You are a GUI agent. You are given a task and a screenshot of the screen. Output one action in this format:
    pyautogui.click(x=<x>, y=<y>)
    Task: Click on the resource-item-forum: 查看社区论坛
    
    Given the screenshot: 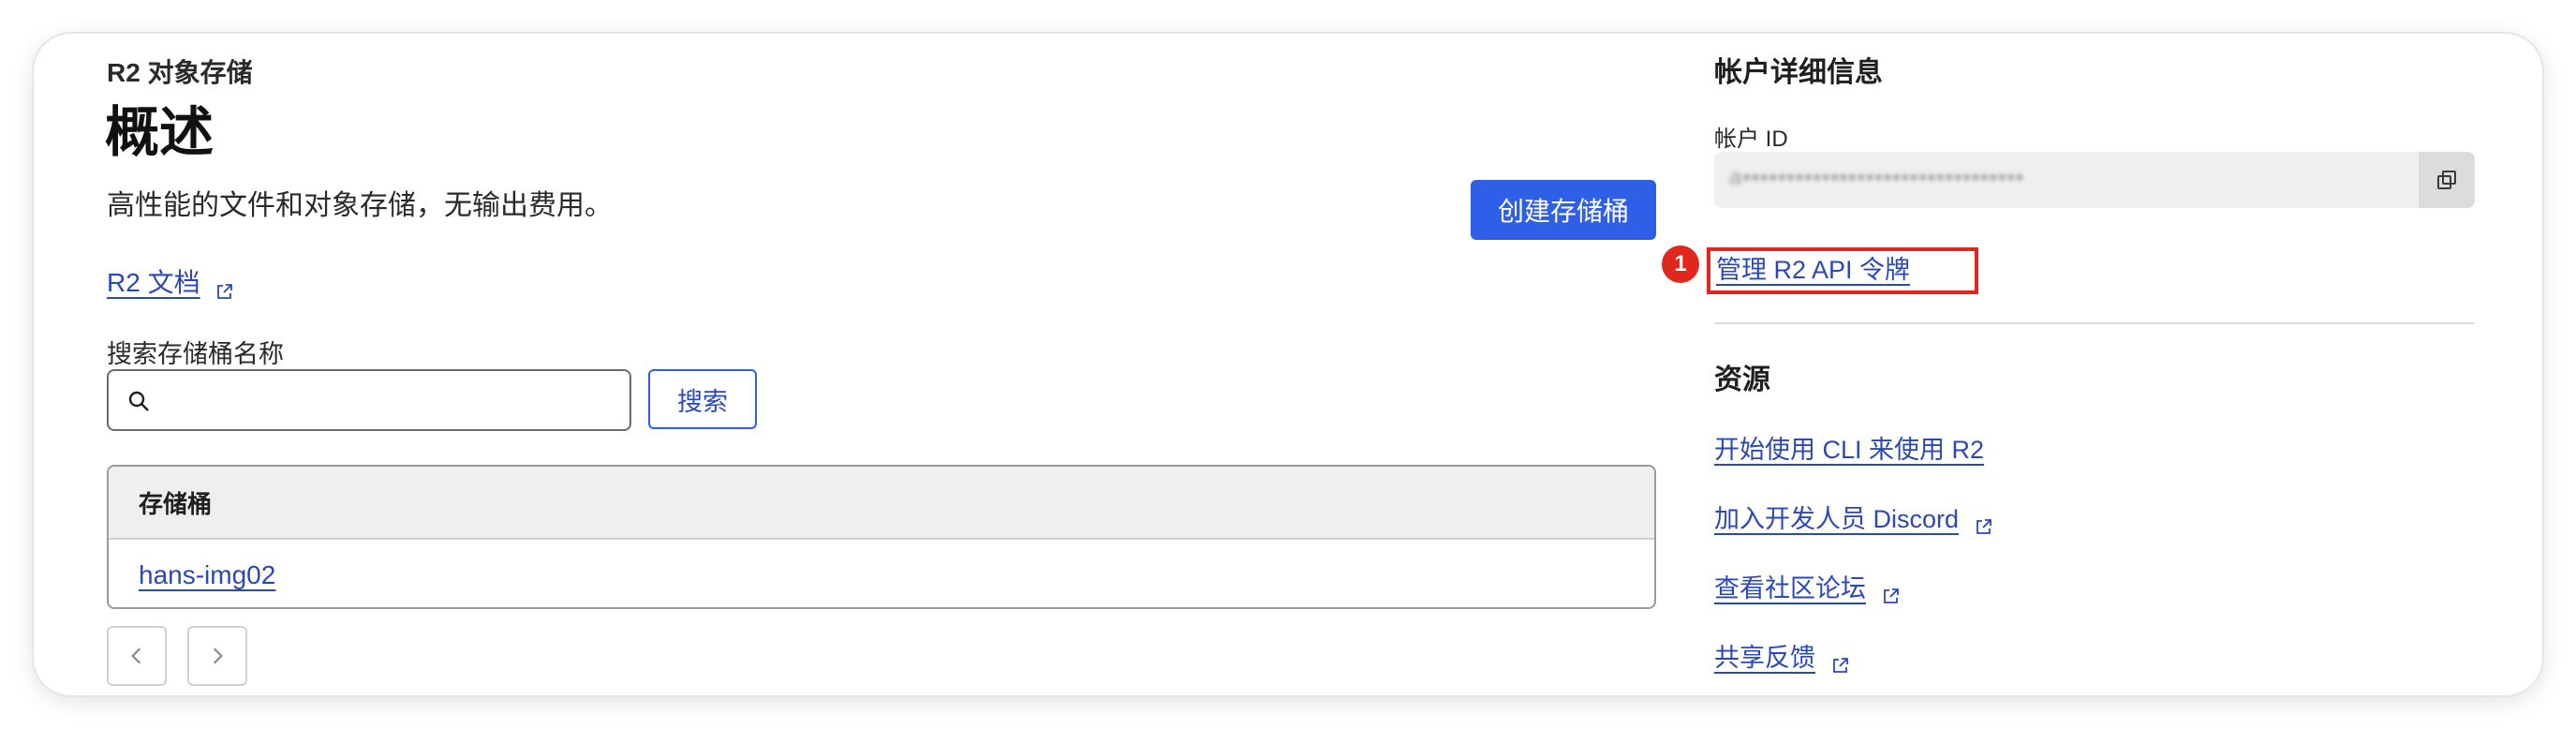 What is the action you would take?
    pyautogui.click(x=1807, y=586)
    